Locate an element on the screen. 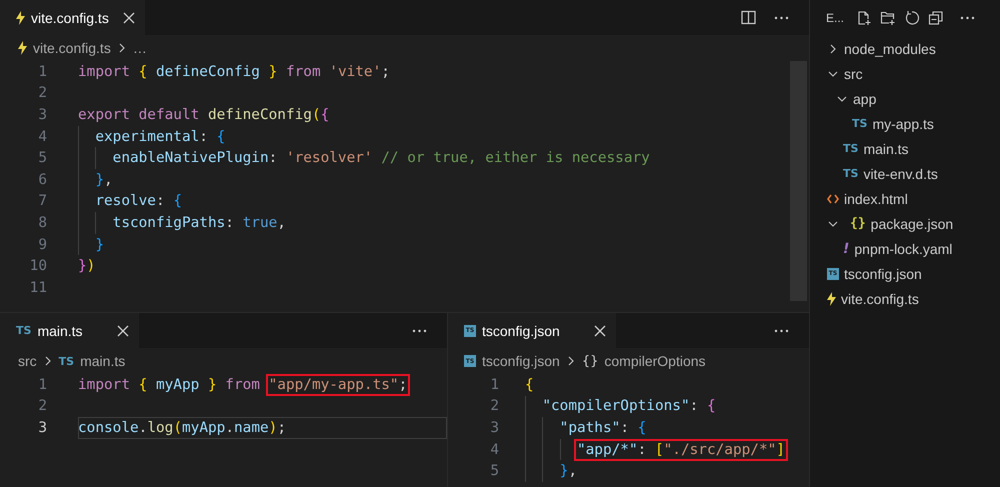  breadcrumb-item: main.ts is located at coordinates (103, 361).